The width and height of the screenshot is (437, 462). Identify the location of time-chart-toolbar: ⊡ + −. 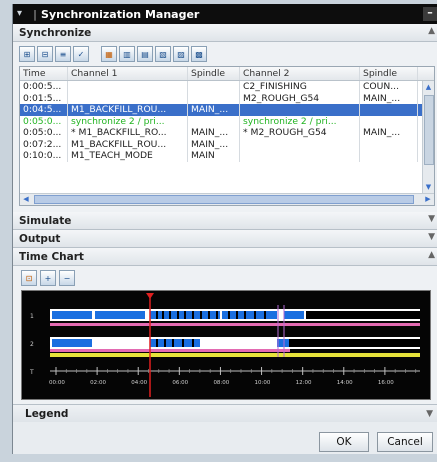
(225, 278).